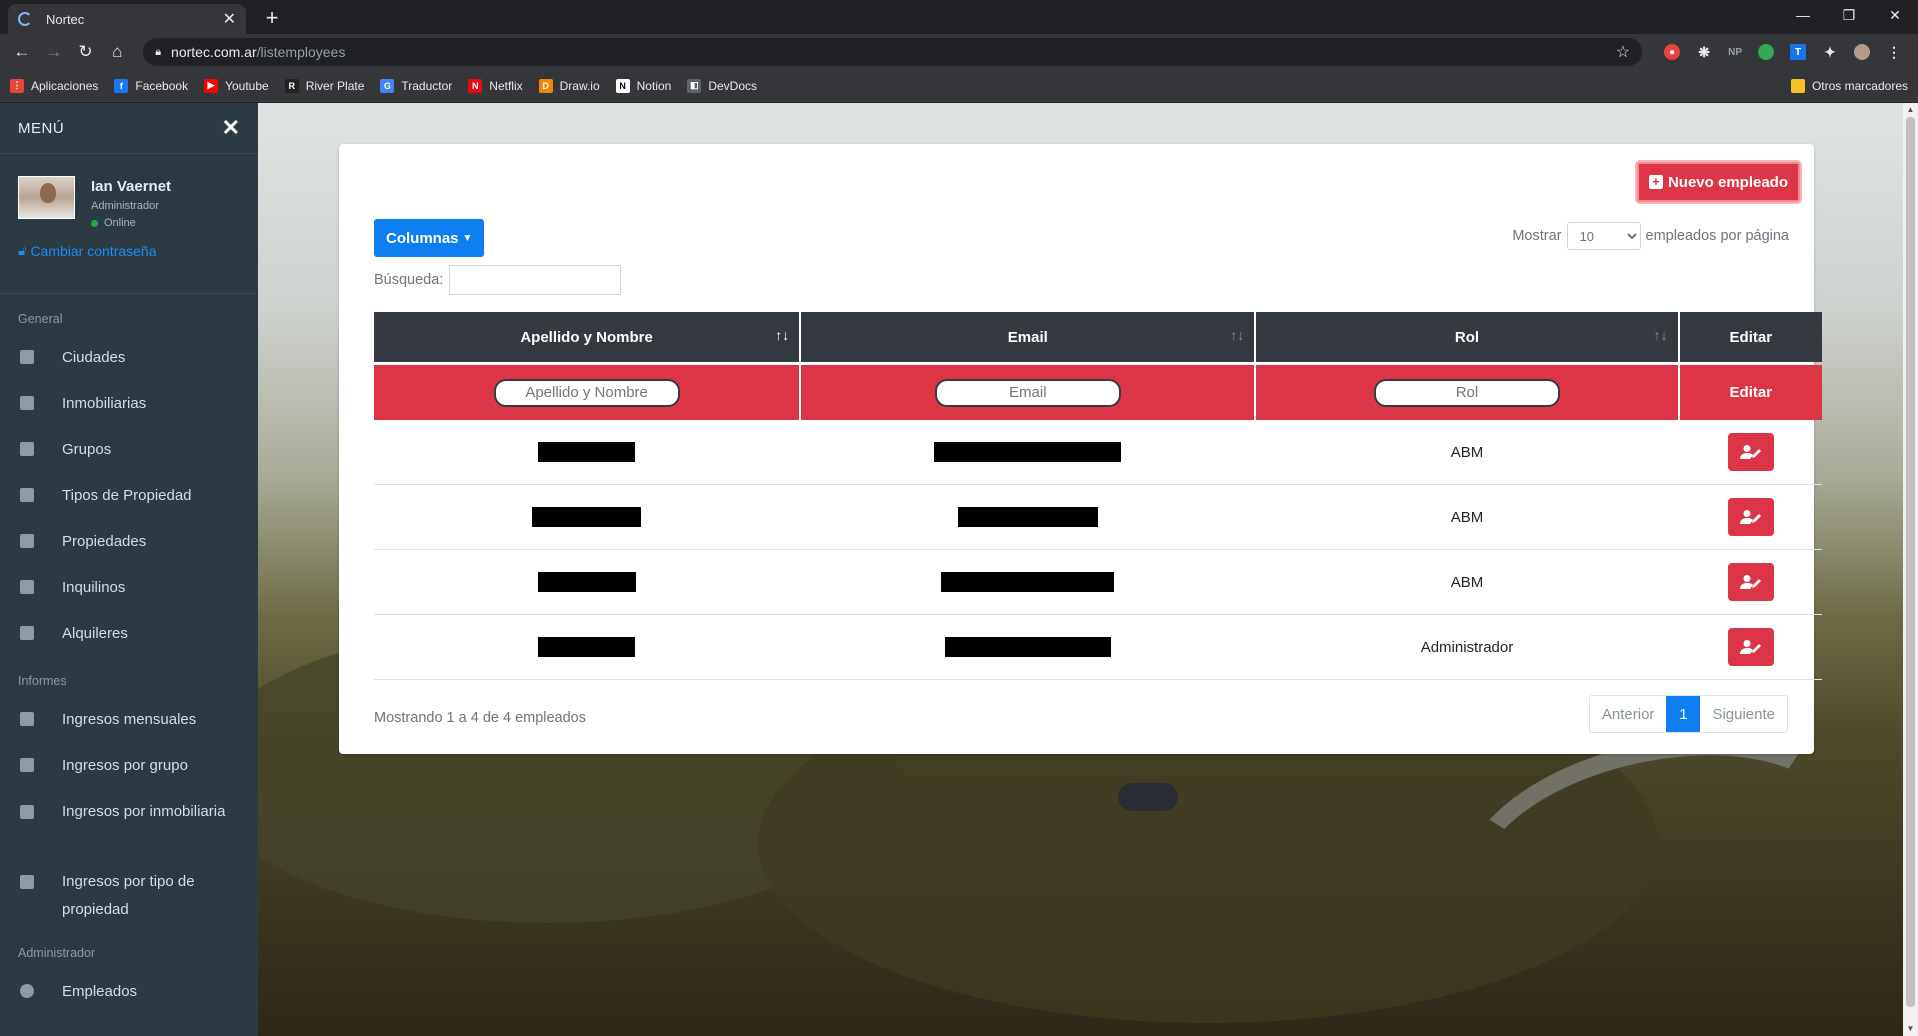 This screenshot has width=1918, height=1036. Describe the element at coordinates (65, 85) in the screenshot. I see `bookmark-label: Aplicaciones` at that location.